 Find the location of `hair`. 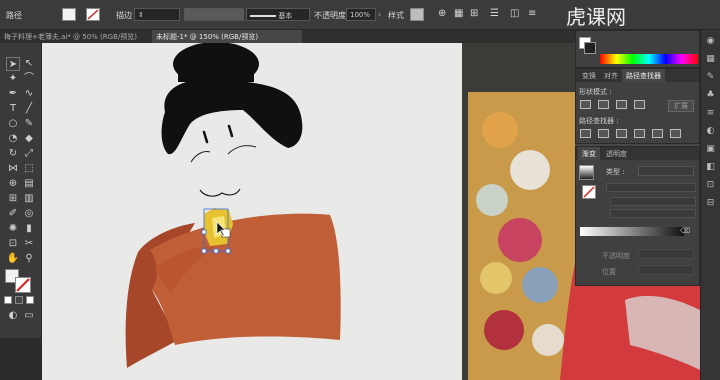

hair is located at coordinates (232, 117).